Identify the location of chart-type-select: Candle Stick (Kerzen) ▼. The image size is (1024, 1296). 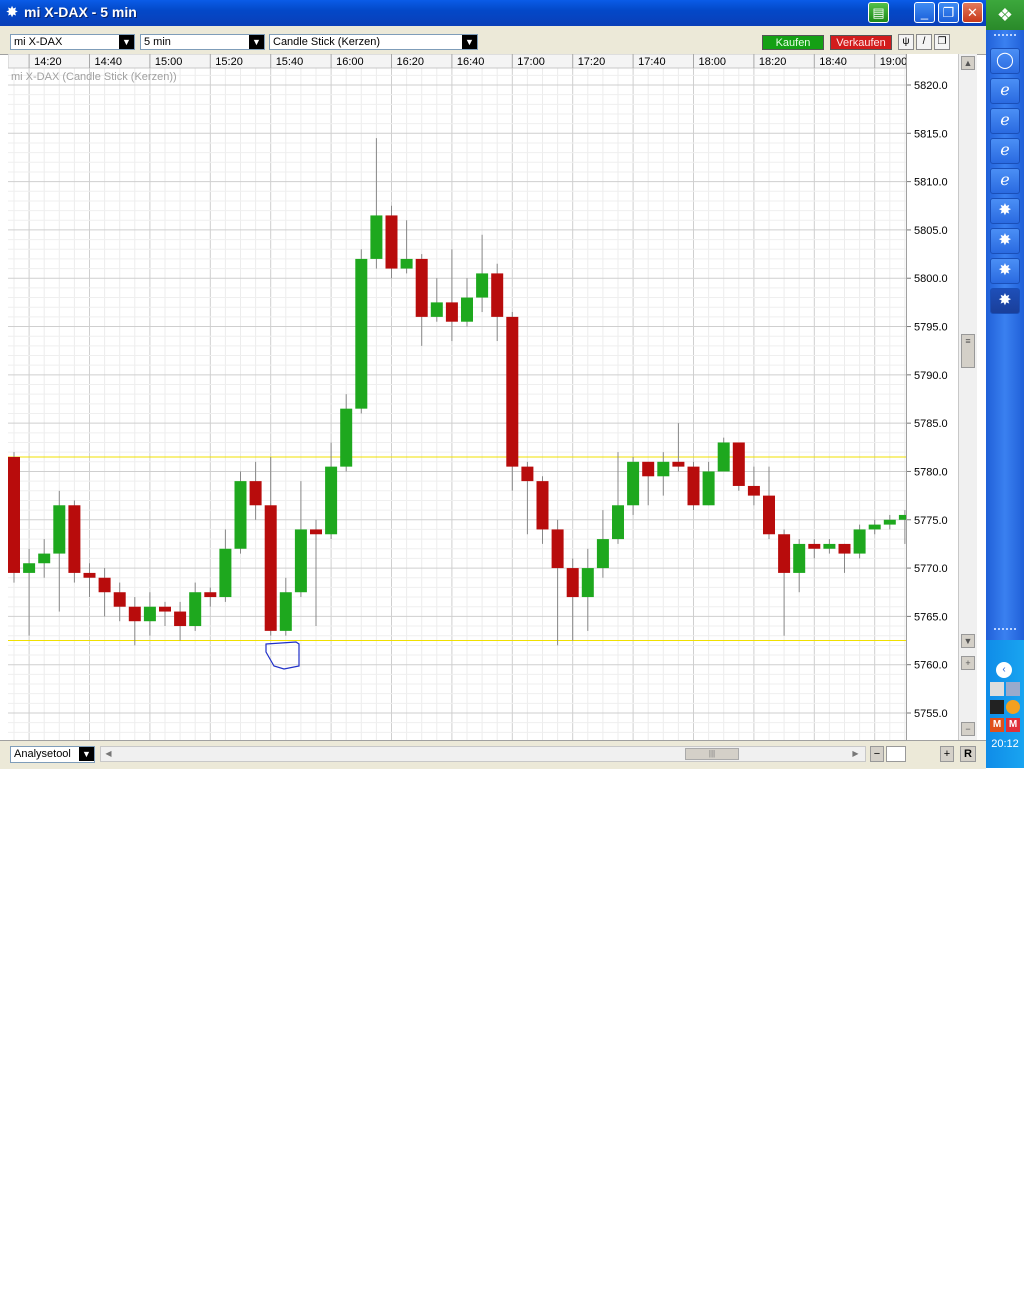
(373, 42).